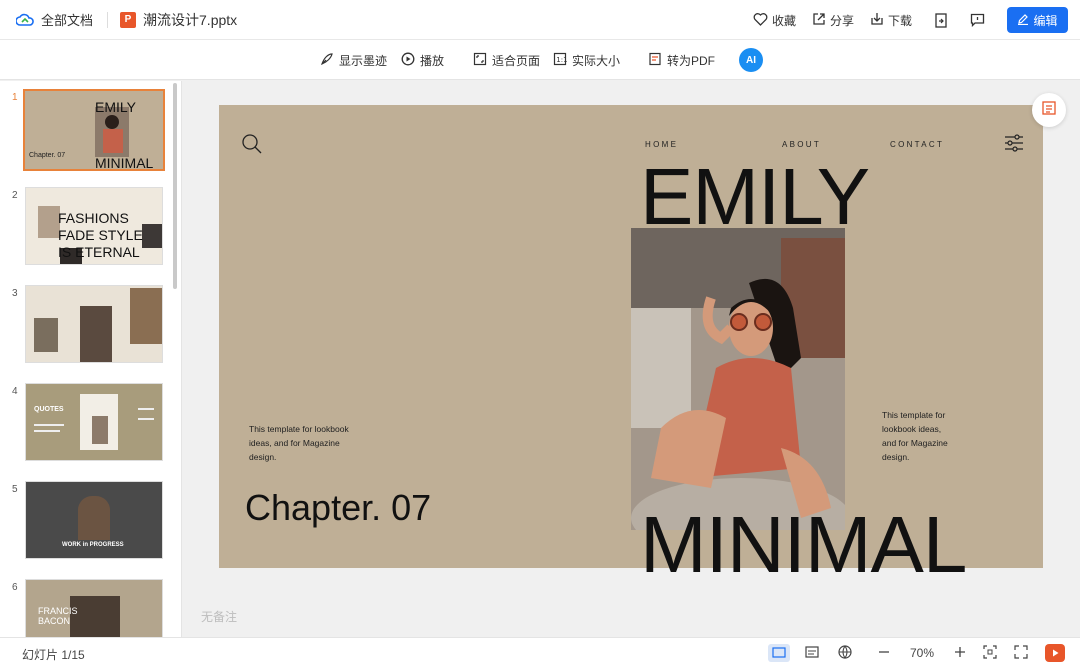 This screenshot has height=666, width=1080. What do you see at coordinates (175, 186) in the screenshot?
I see `thumbnail-scrollbar` at bounding box center [175, 186].